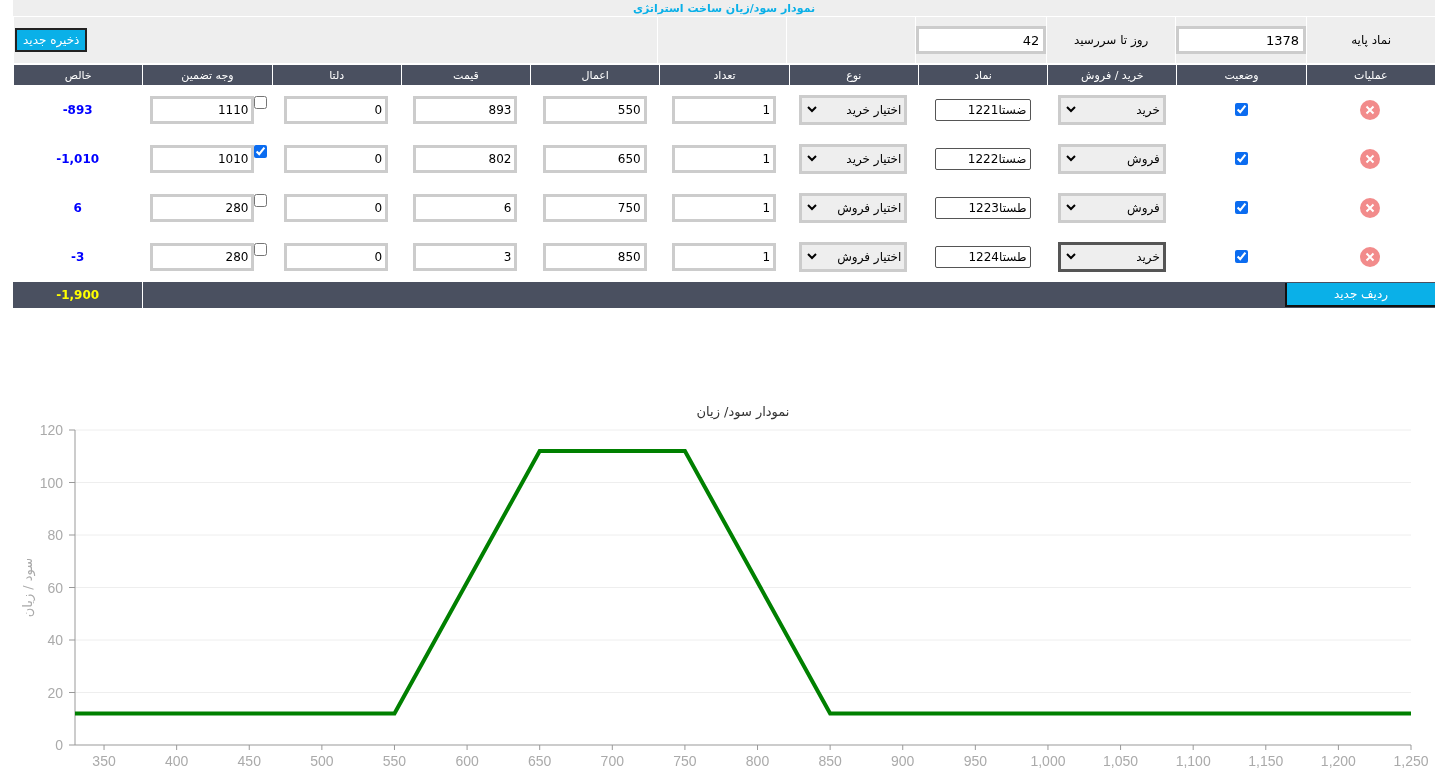 This screenshot has height=779, width=1455. Describe the element at coordinates (981, 40) in the screenshot. I see `input-field: 42` at that location.